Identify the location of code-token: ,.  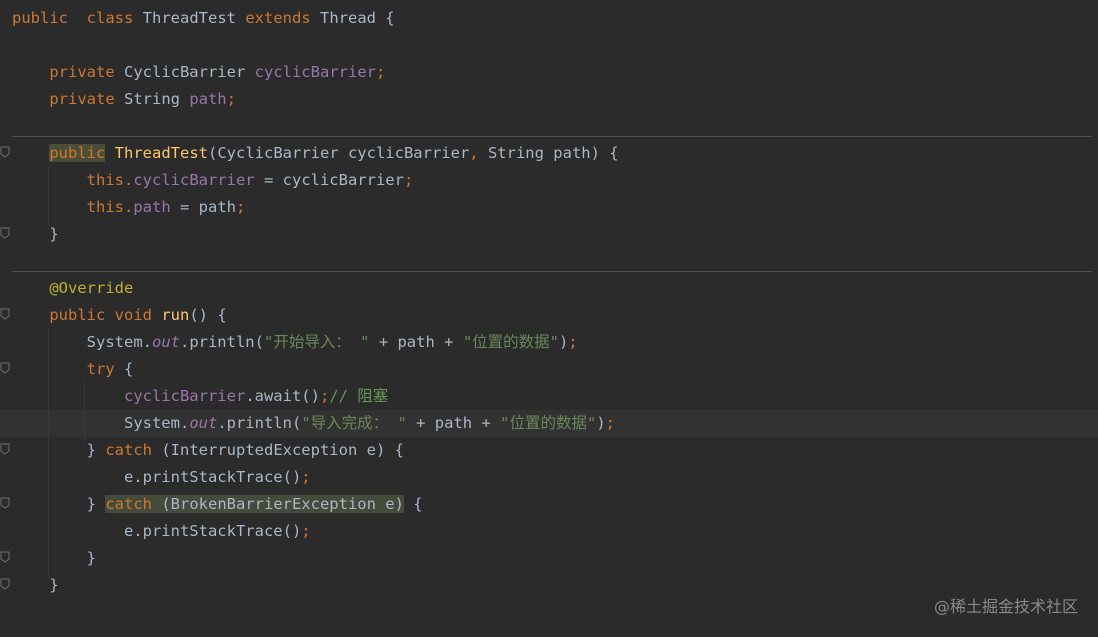
(474, 153).